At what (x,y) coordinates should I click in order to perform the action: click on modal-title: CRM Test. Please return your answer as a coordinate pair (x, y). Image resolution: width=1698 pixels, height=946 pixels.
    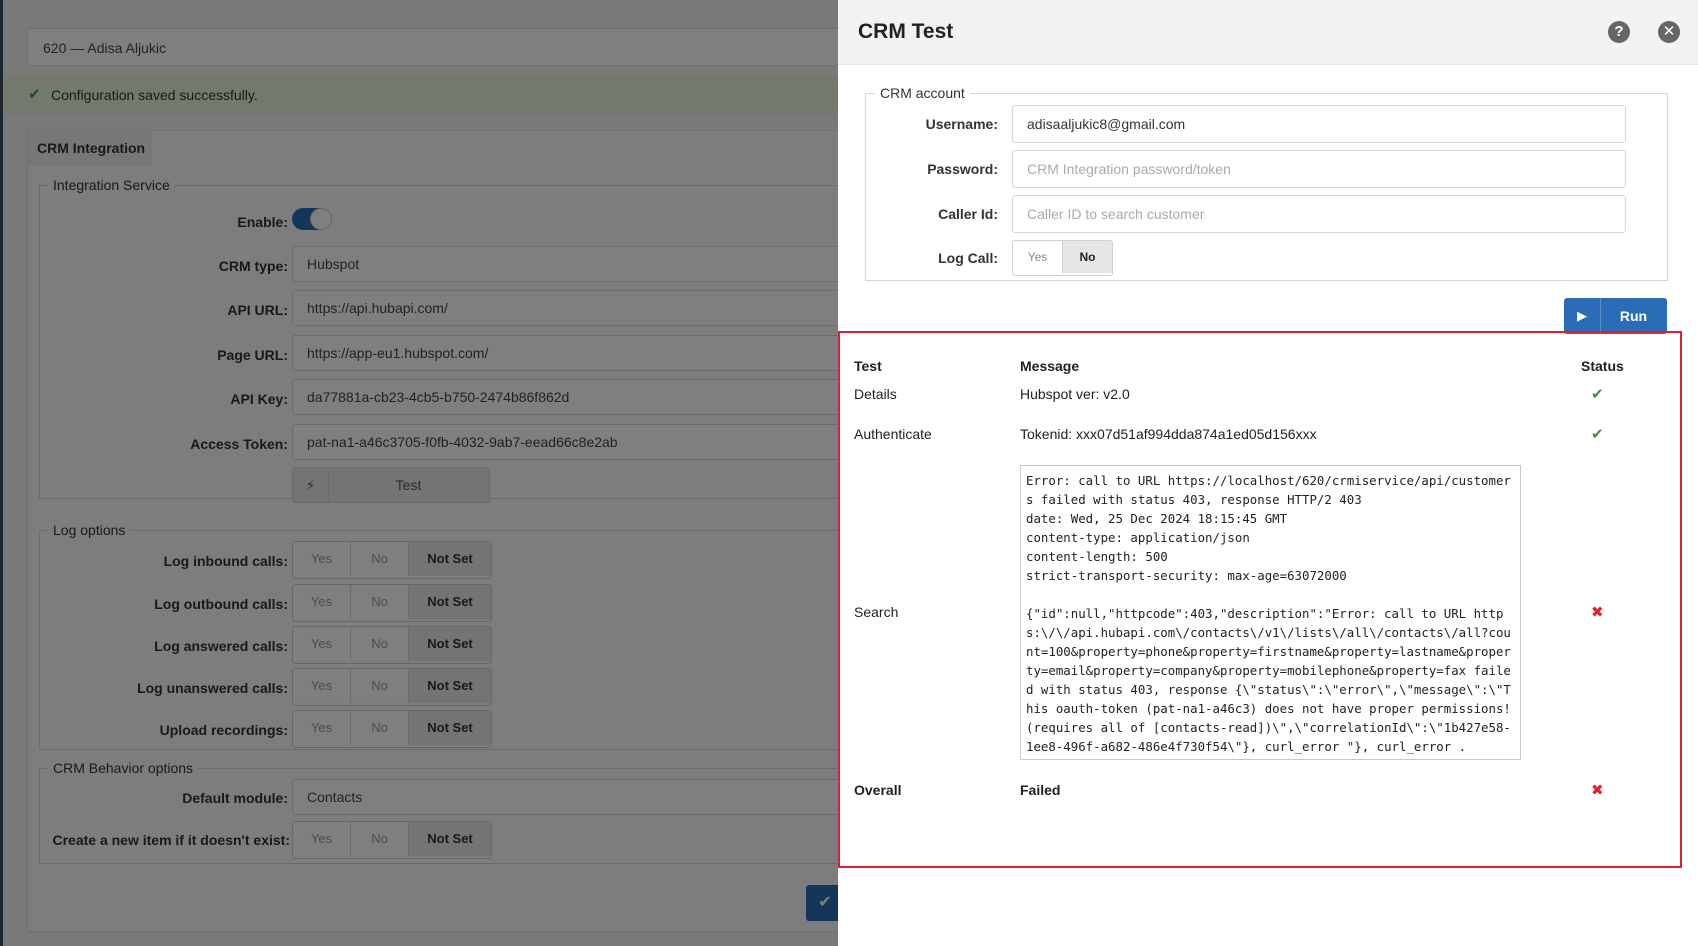
    Looking at the image, I should click on (906, 31).